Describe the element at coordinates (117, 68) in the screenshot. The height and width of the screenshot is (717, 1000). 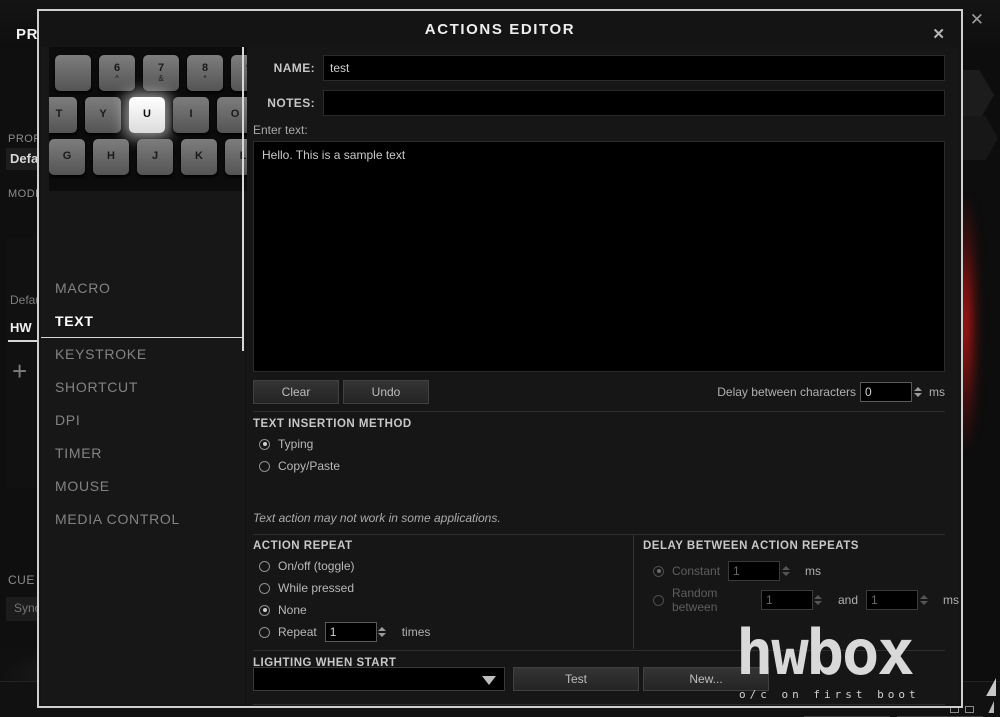
I see `key-label: 6` at that location.